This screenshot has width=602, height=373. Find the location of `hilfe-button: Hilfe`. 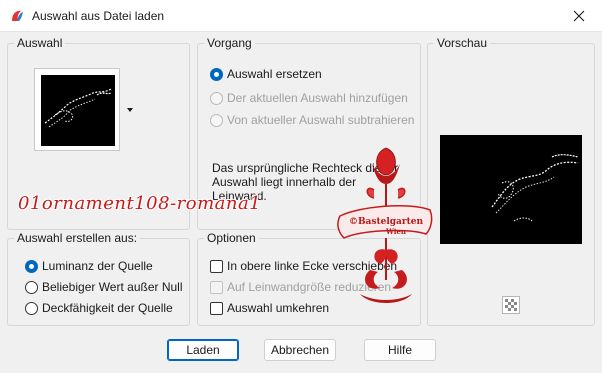

hilfe-button: Hilfe is located at coordinates (400, 350).